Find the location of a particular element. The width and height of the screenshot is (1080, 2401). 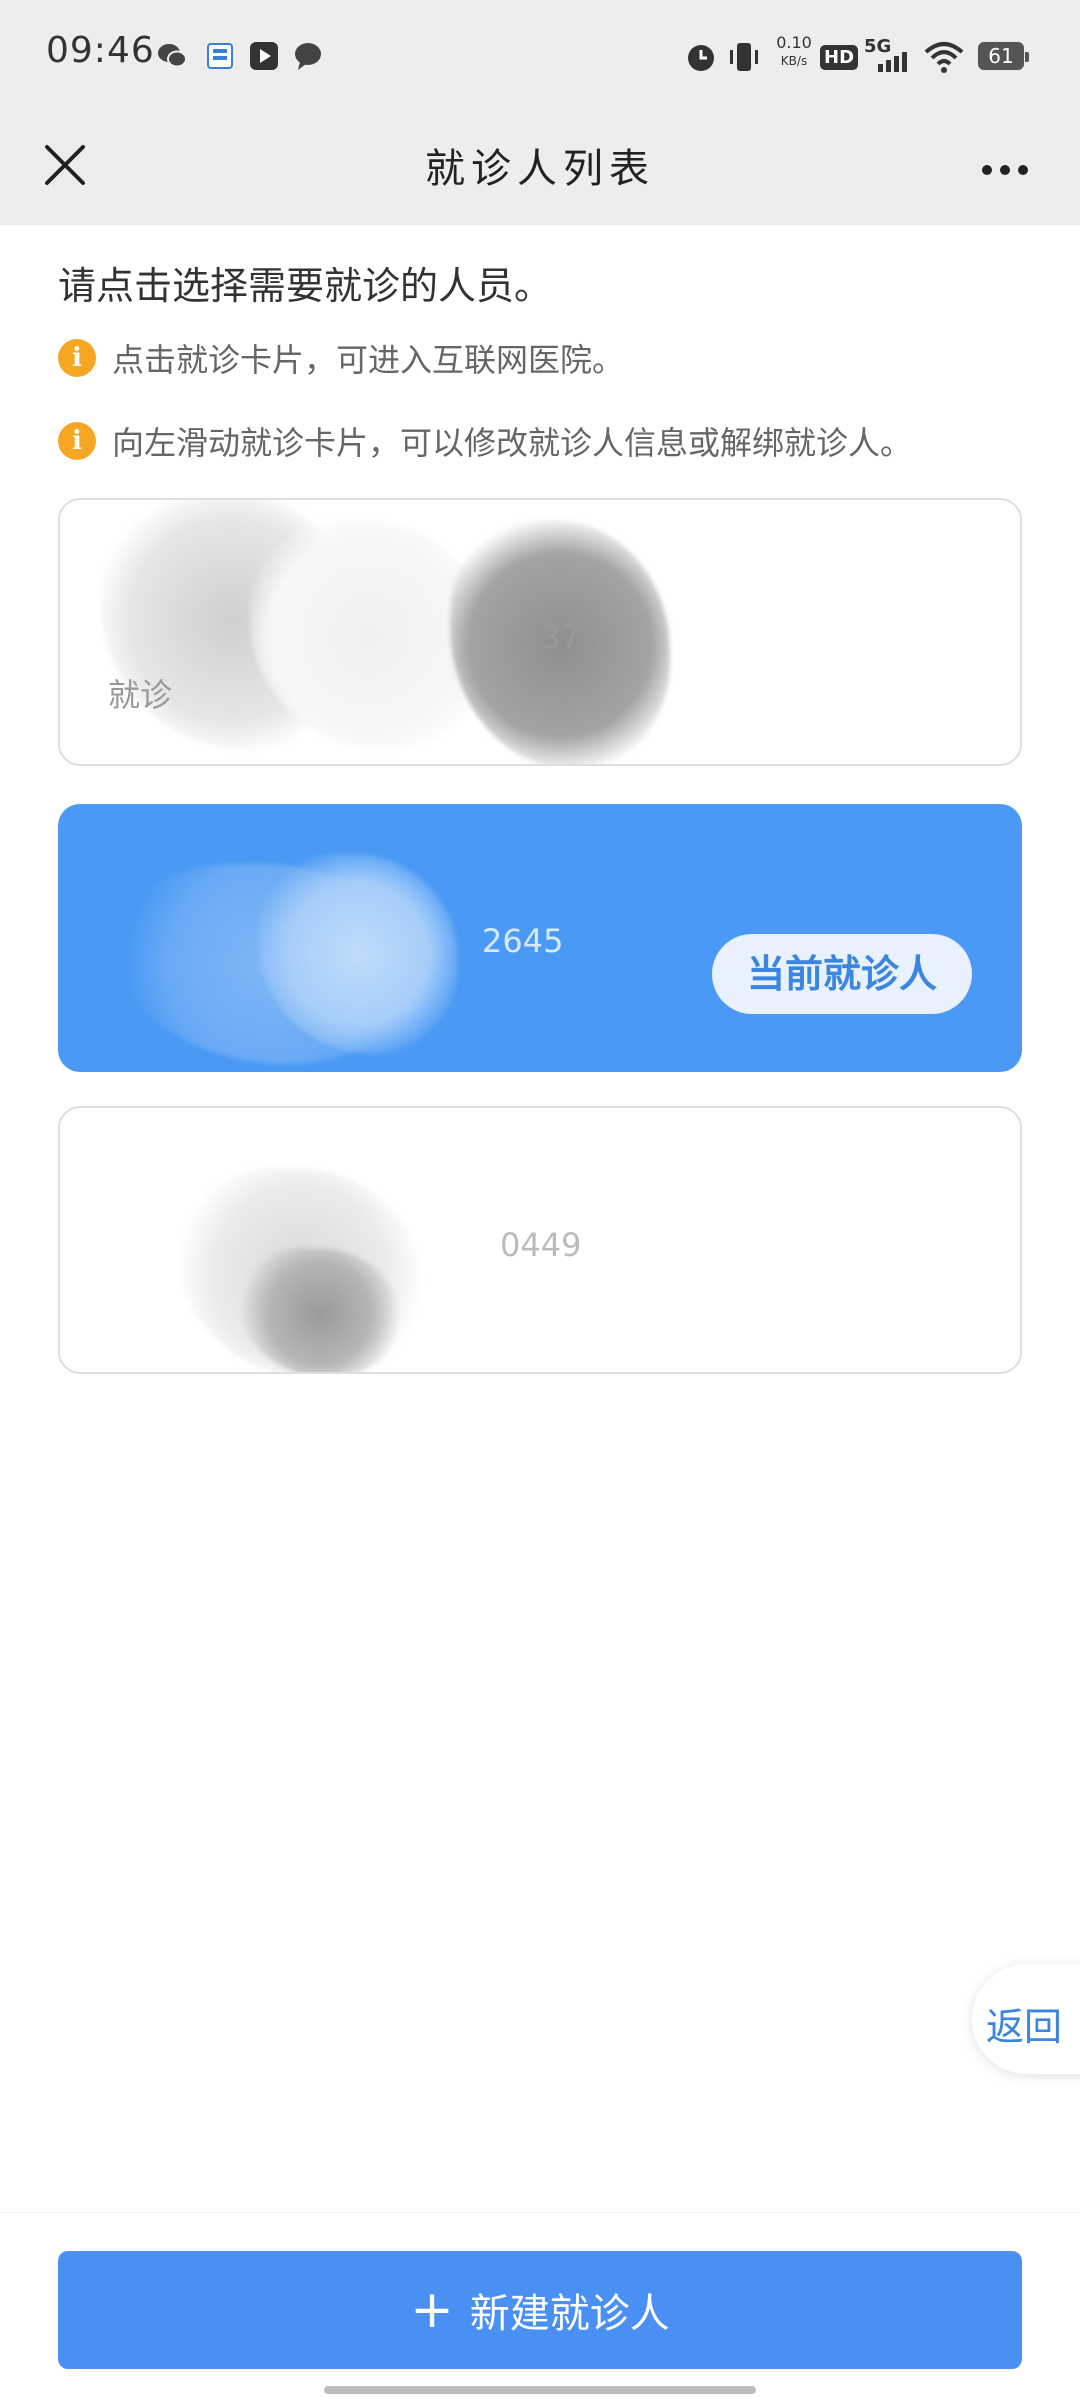

new-patient-button: + 新建就诊人 is located at coordinates (540, 2310).